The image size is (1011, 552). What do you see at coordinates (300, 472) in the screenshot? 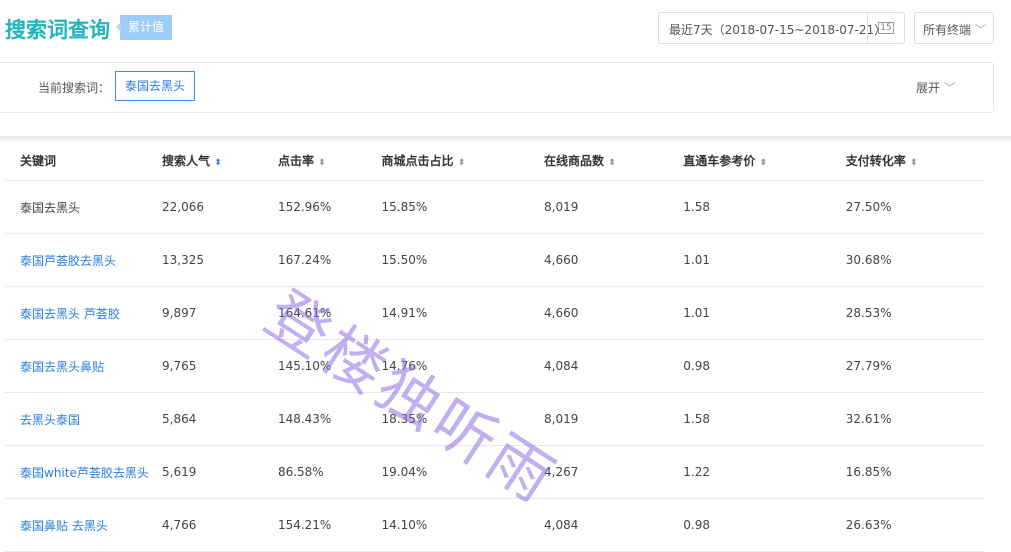
I see `cell-value: 86.58%` at bounding box center [300, 472].